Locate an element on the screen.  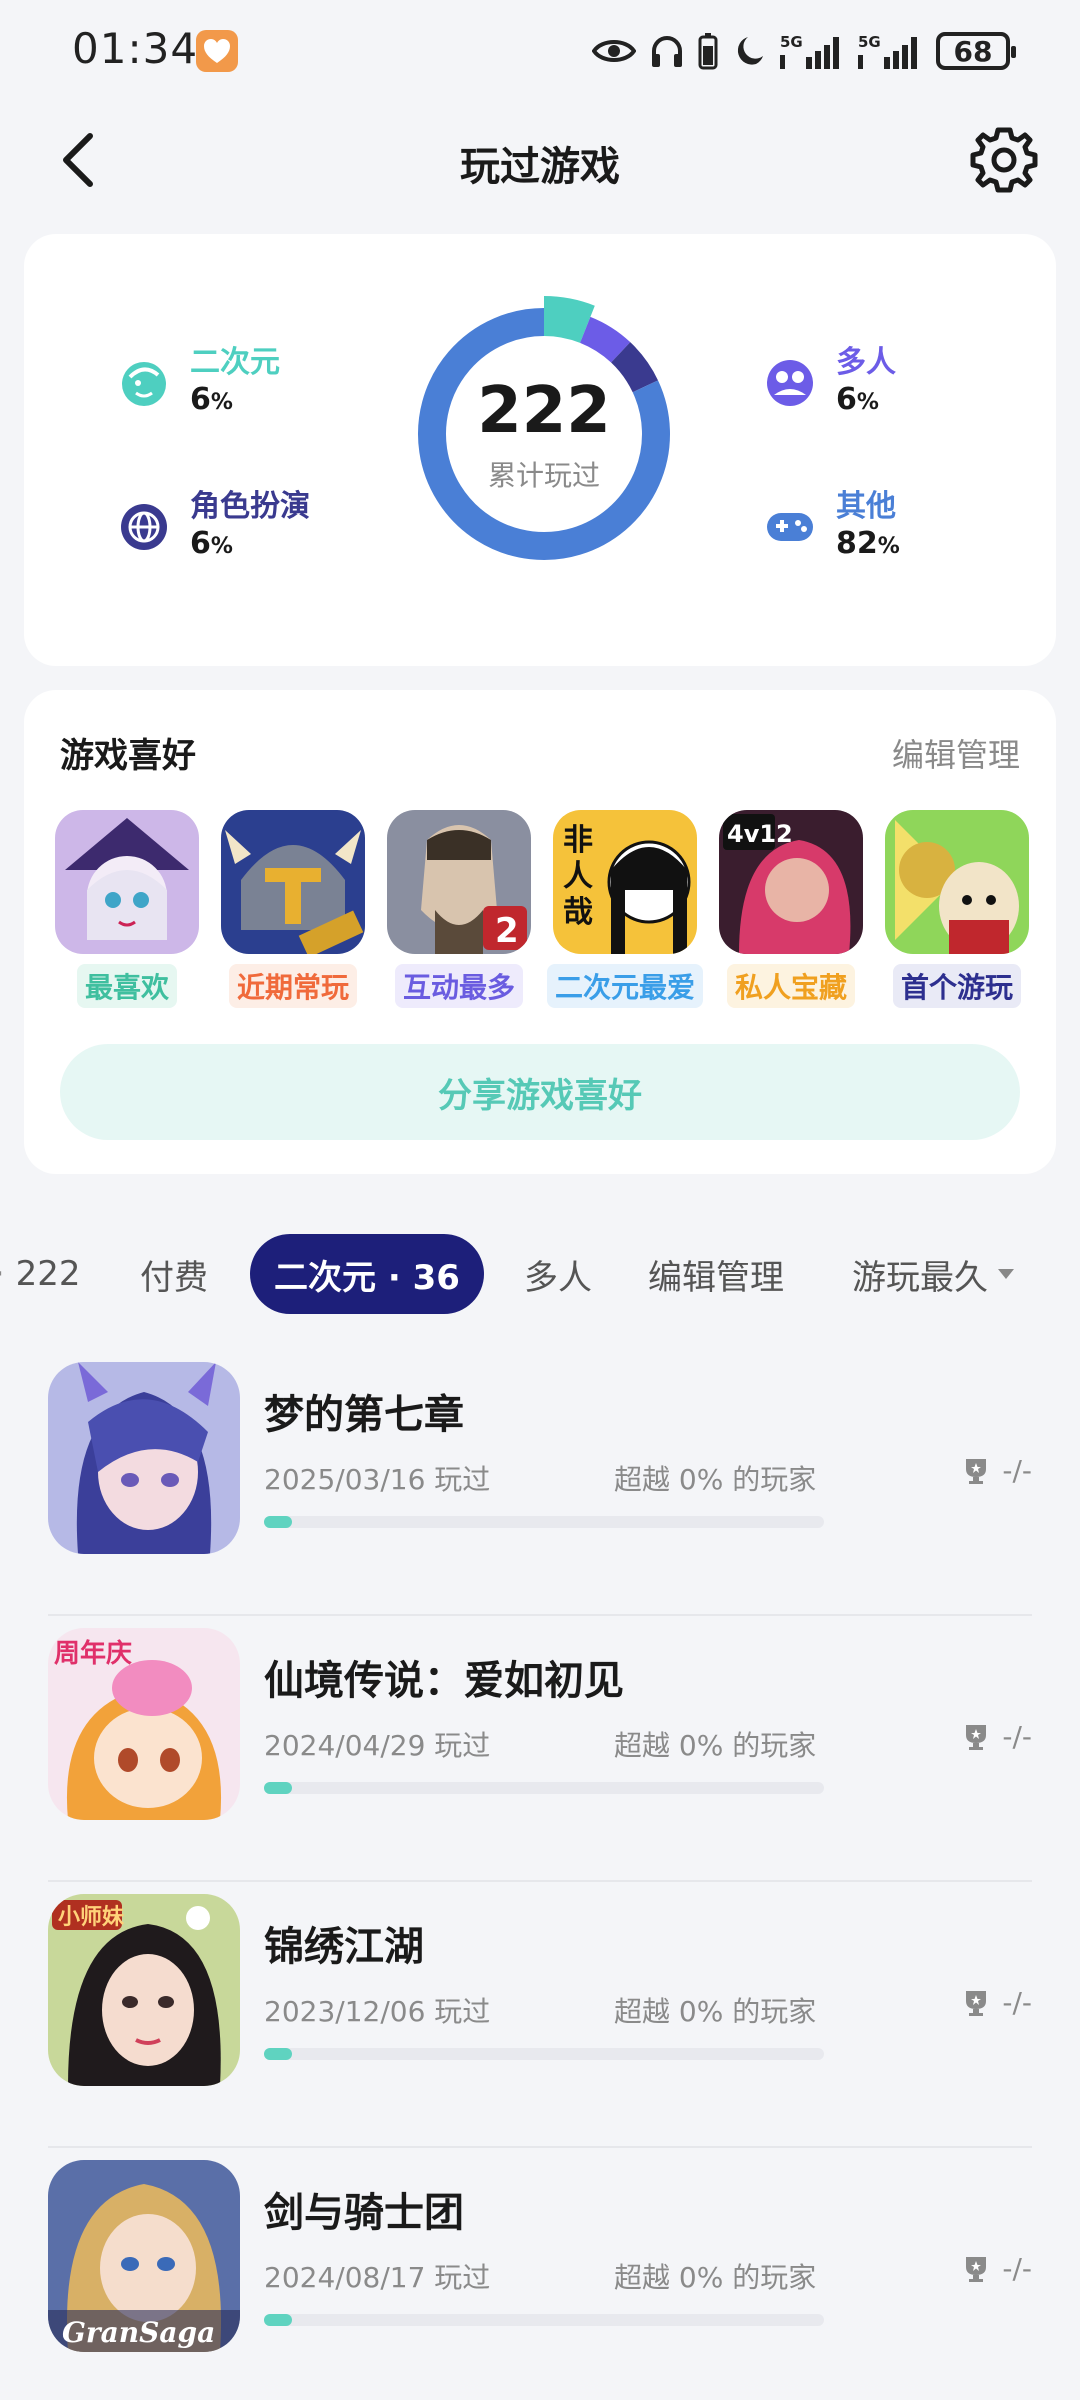
battery-indicator: 68 is located at coordinates (976, 51).